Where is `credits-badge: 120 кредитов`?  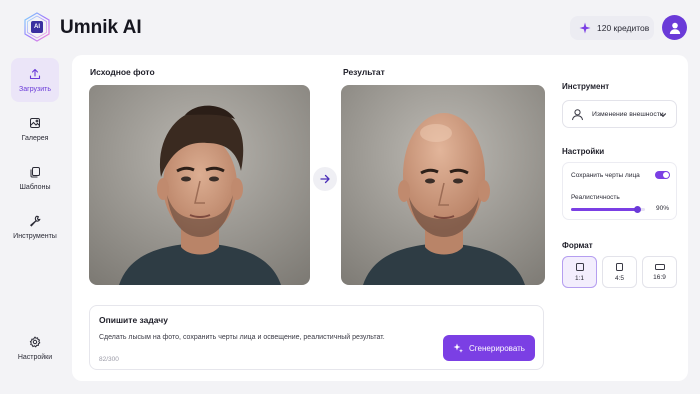
credits-badge: 120 кредитов is located at coordinates (612, 28).